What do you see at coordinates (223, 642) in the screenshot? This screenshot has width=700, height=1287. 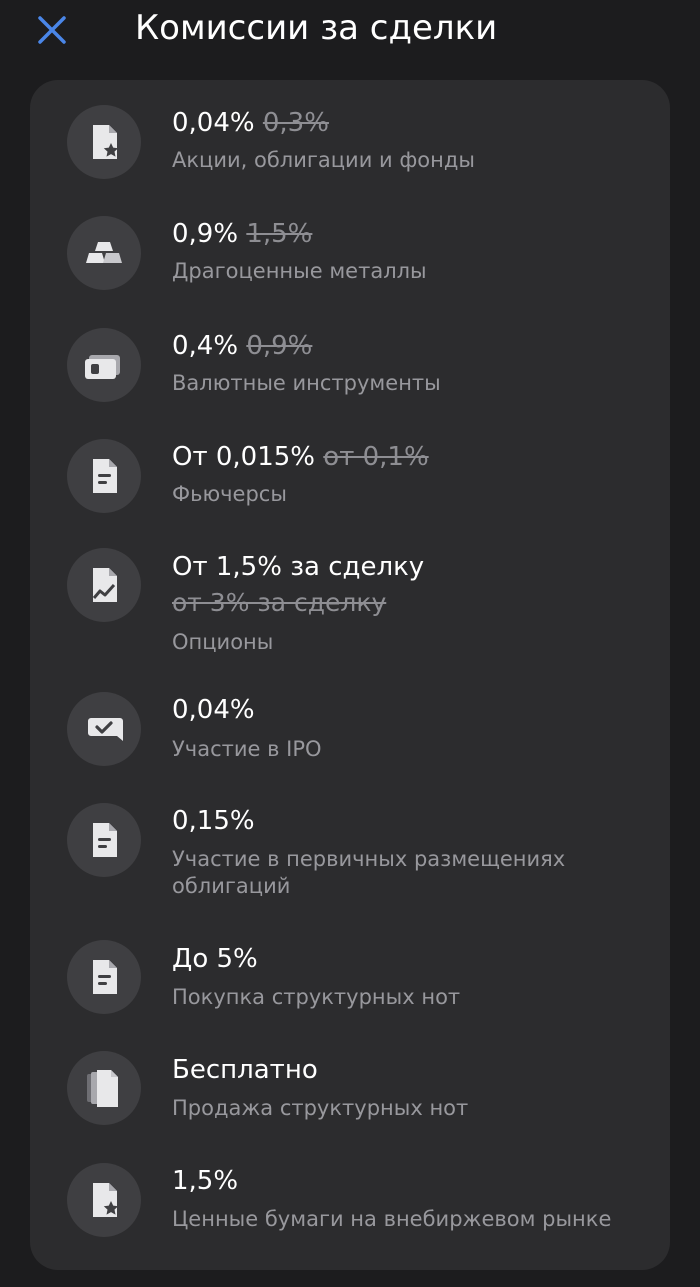 I see `instrument-label: Опционы` at bounding box center [223, 642].